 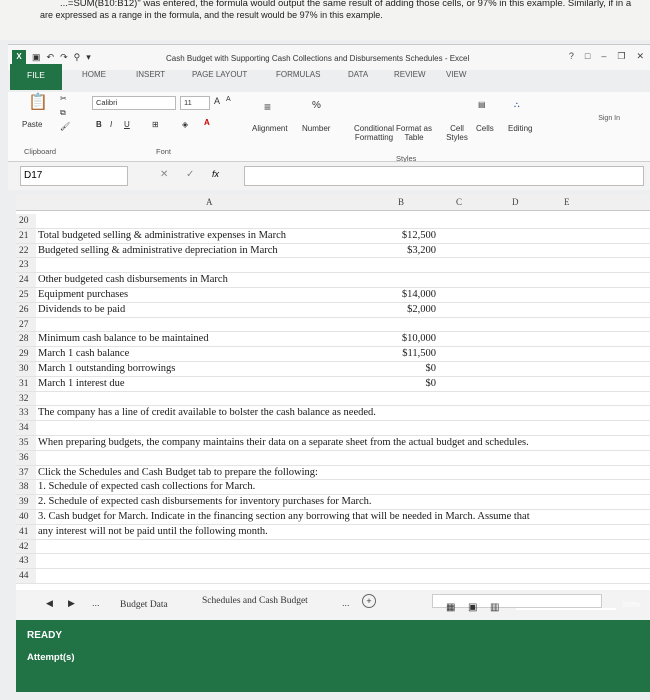 I want to click on cell-a: March 1 interest due, so click(x=81, y=384).